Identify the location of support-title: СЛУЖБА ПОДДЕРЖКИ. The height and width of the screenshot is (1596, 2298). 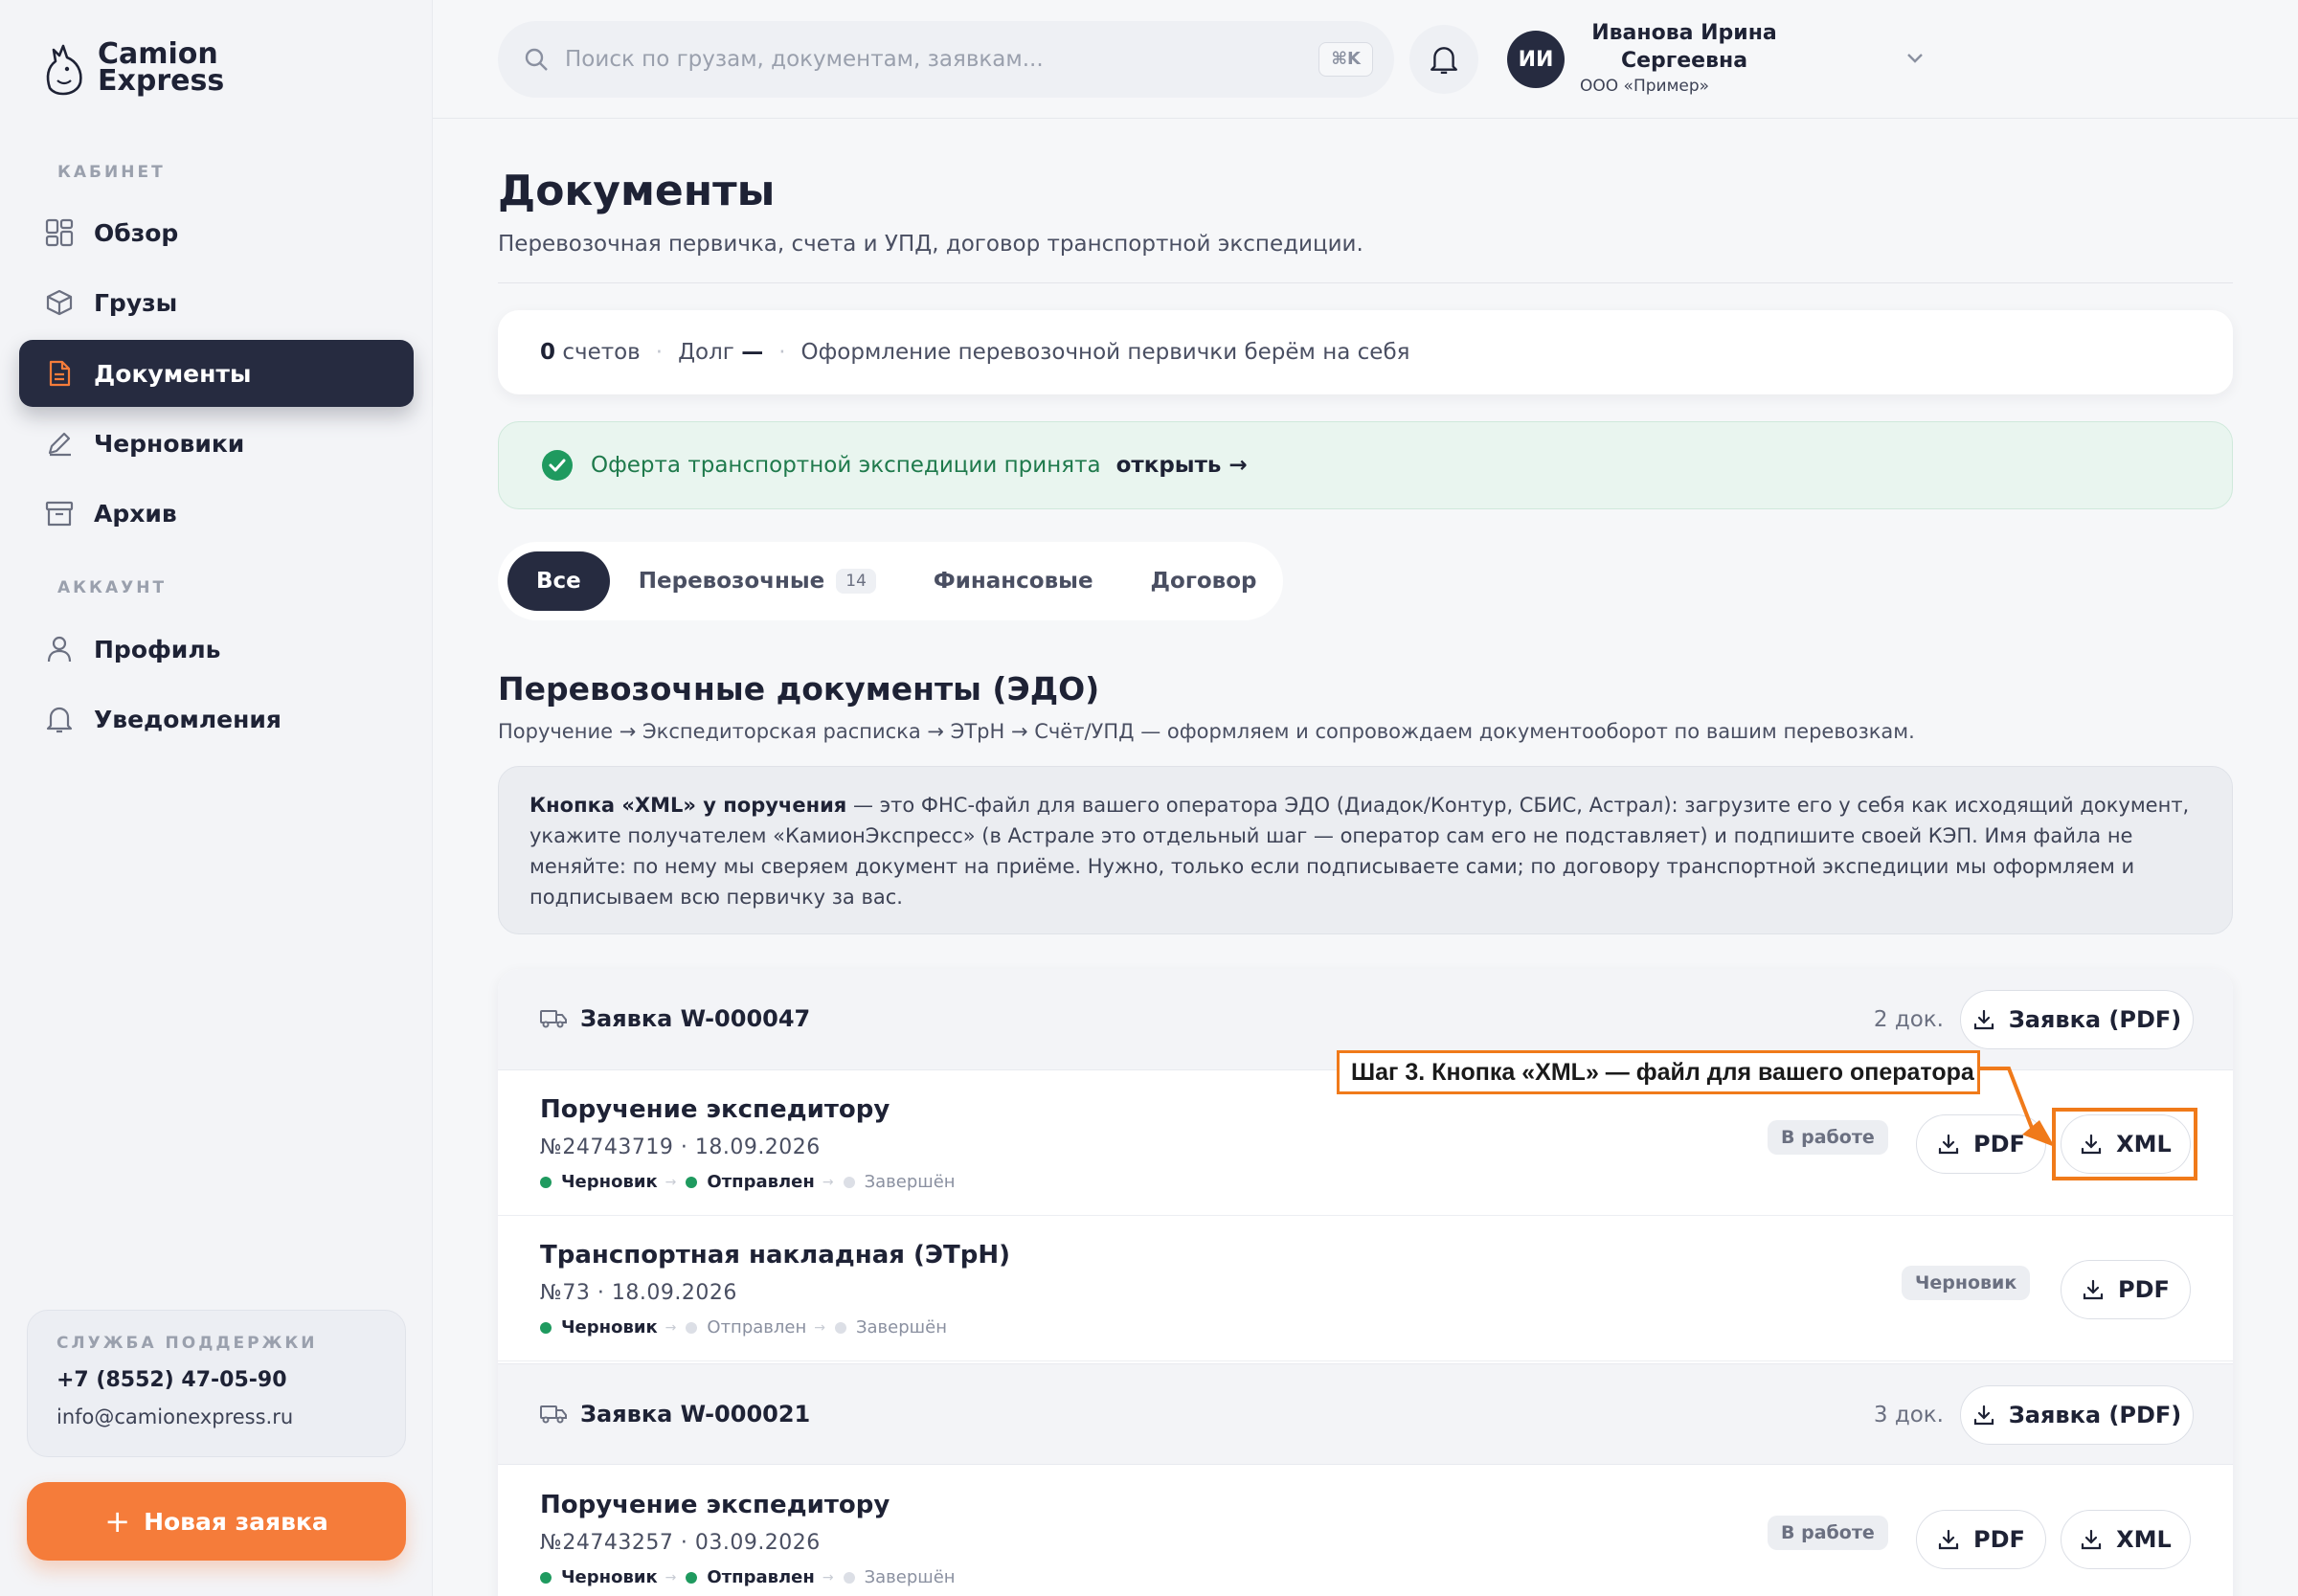
(187, 1343).